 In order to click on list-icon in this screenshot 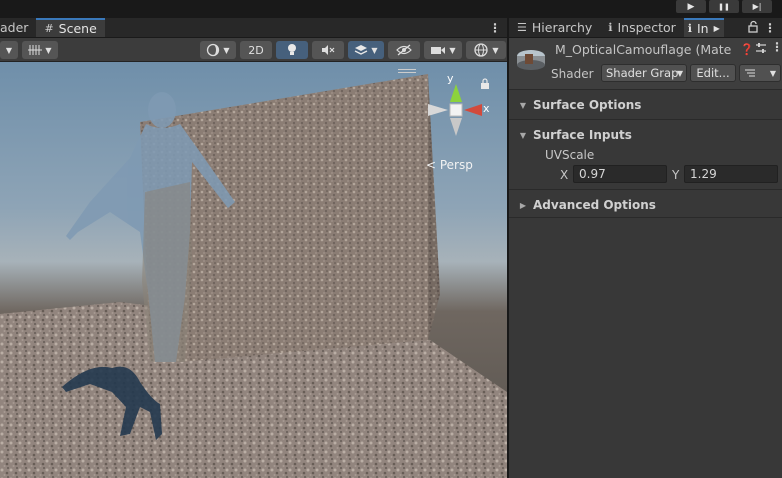, I will do `click(750, 73)`.